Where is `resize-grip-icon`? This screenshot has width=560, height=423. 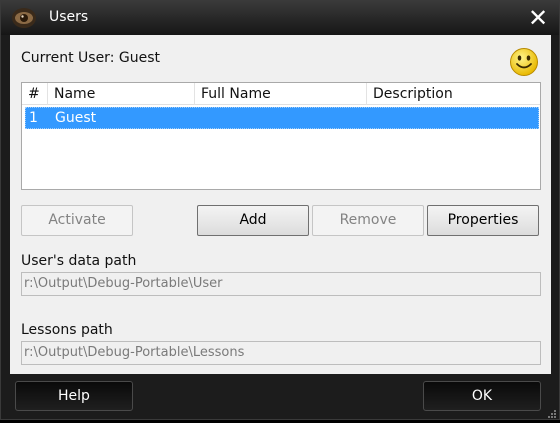 resize-grip-icon is located at coordinates (552, 412).